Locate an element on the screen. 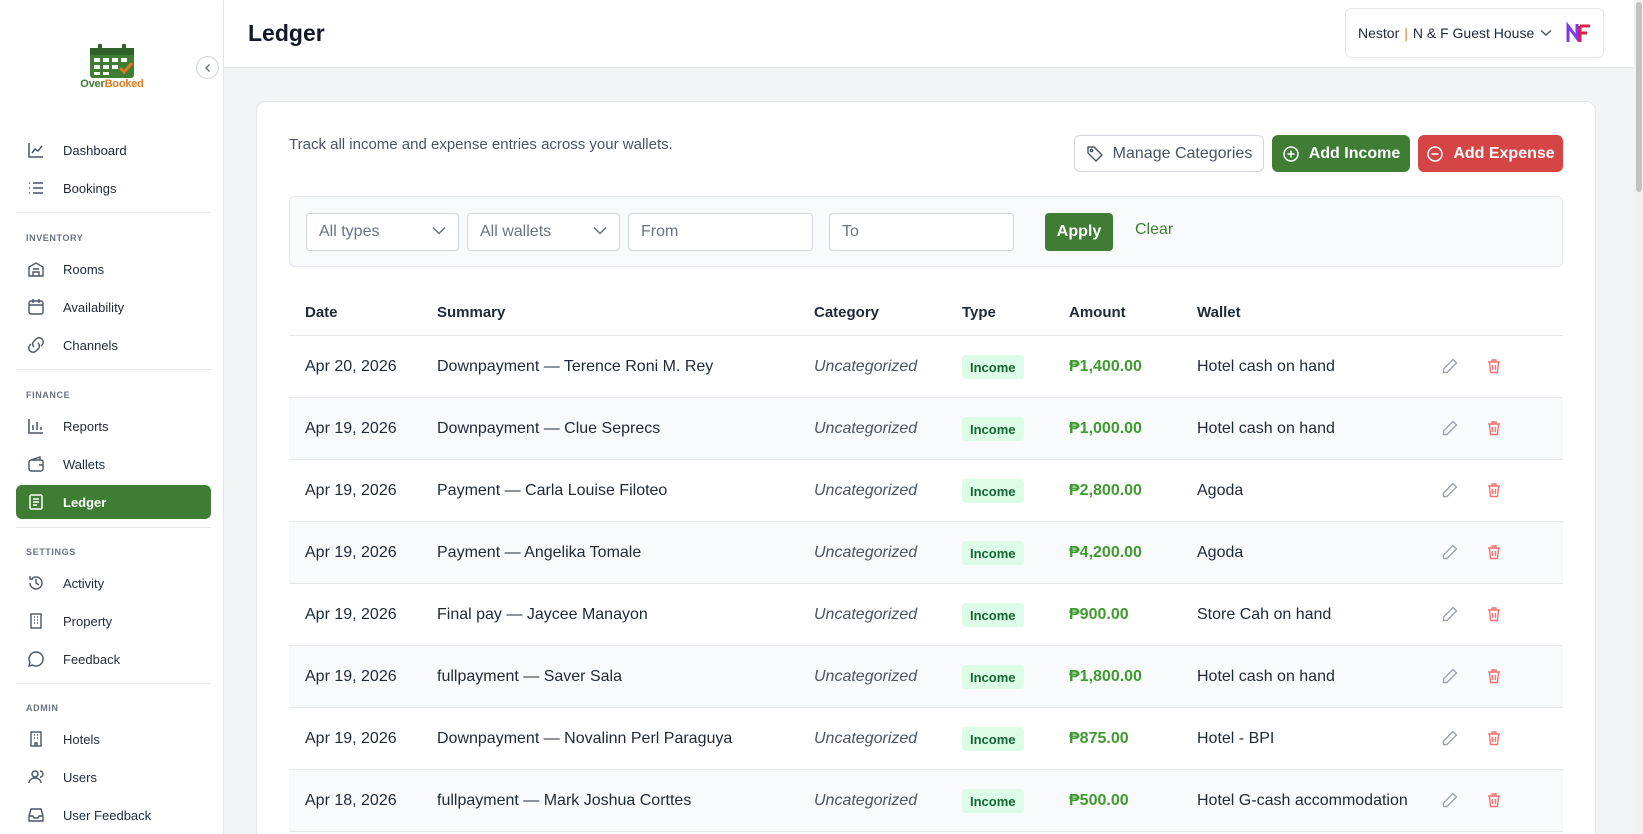  section-title-inventory: INVENTORY is located at coordinates (55, 238).